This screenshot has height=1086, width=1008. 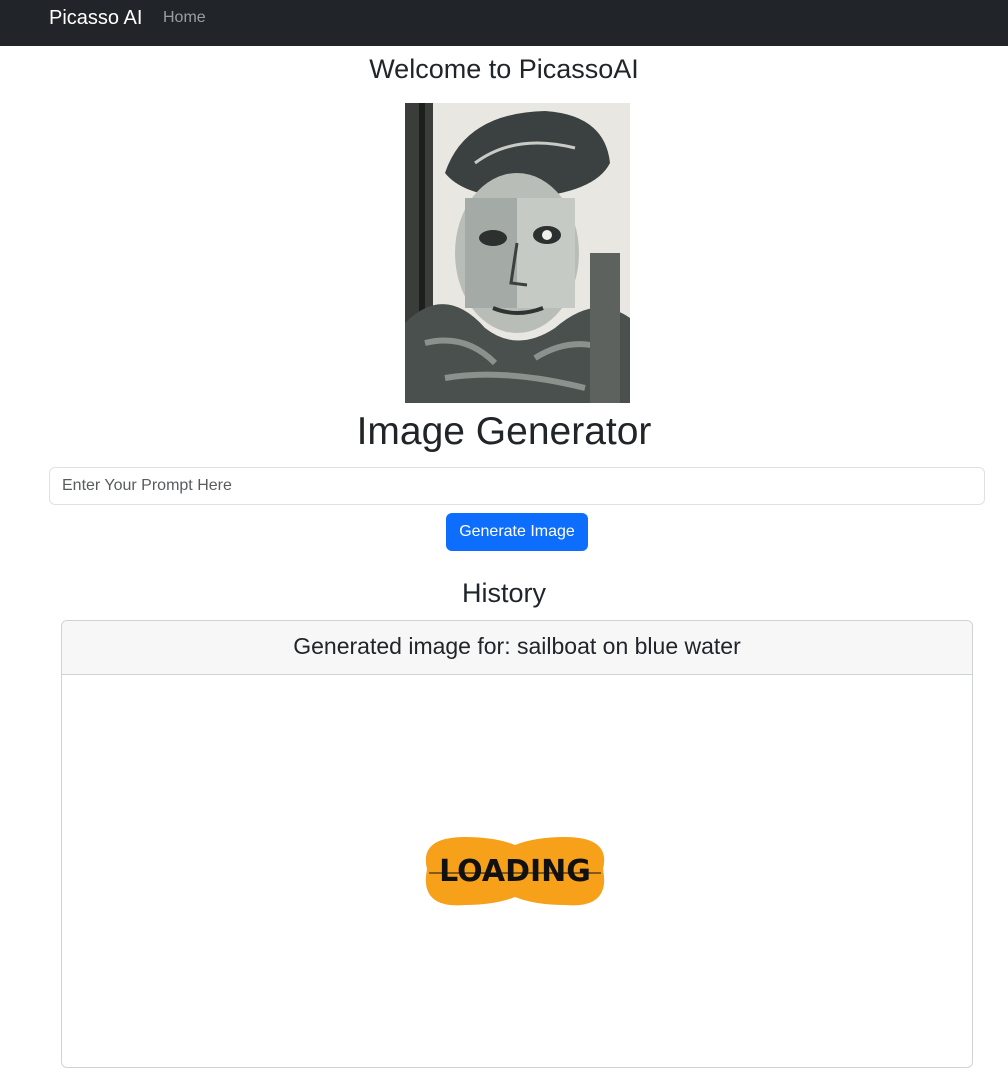 I want to click on image-generator-title: Image Generator, so click(x=504, y=431).